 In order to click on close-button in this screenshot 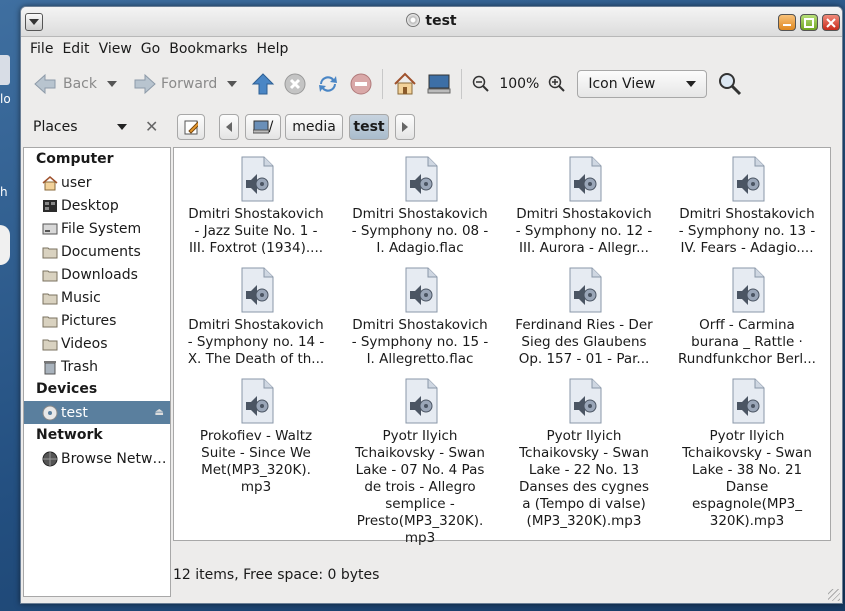, I will do `click(831, 22)`.